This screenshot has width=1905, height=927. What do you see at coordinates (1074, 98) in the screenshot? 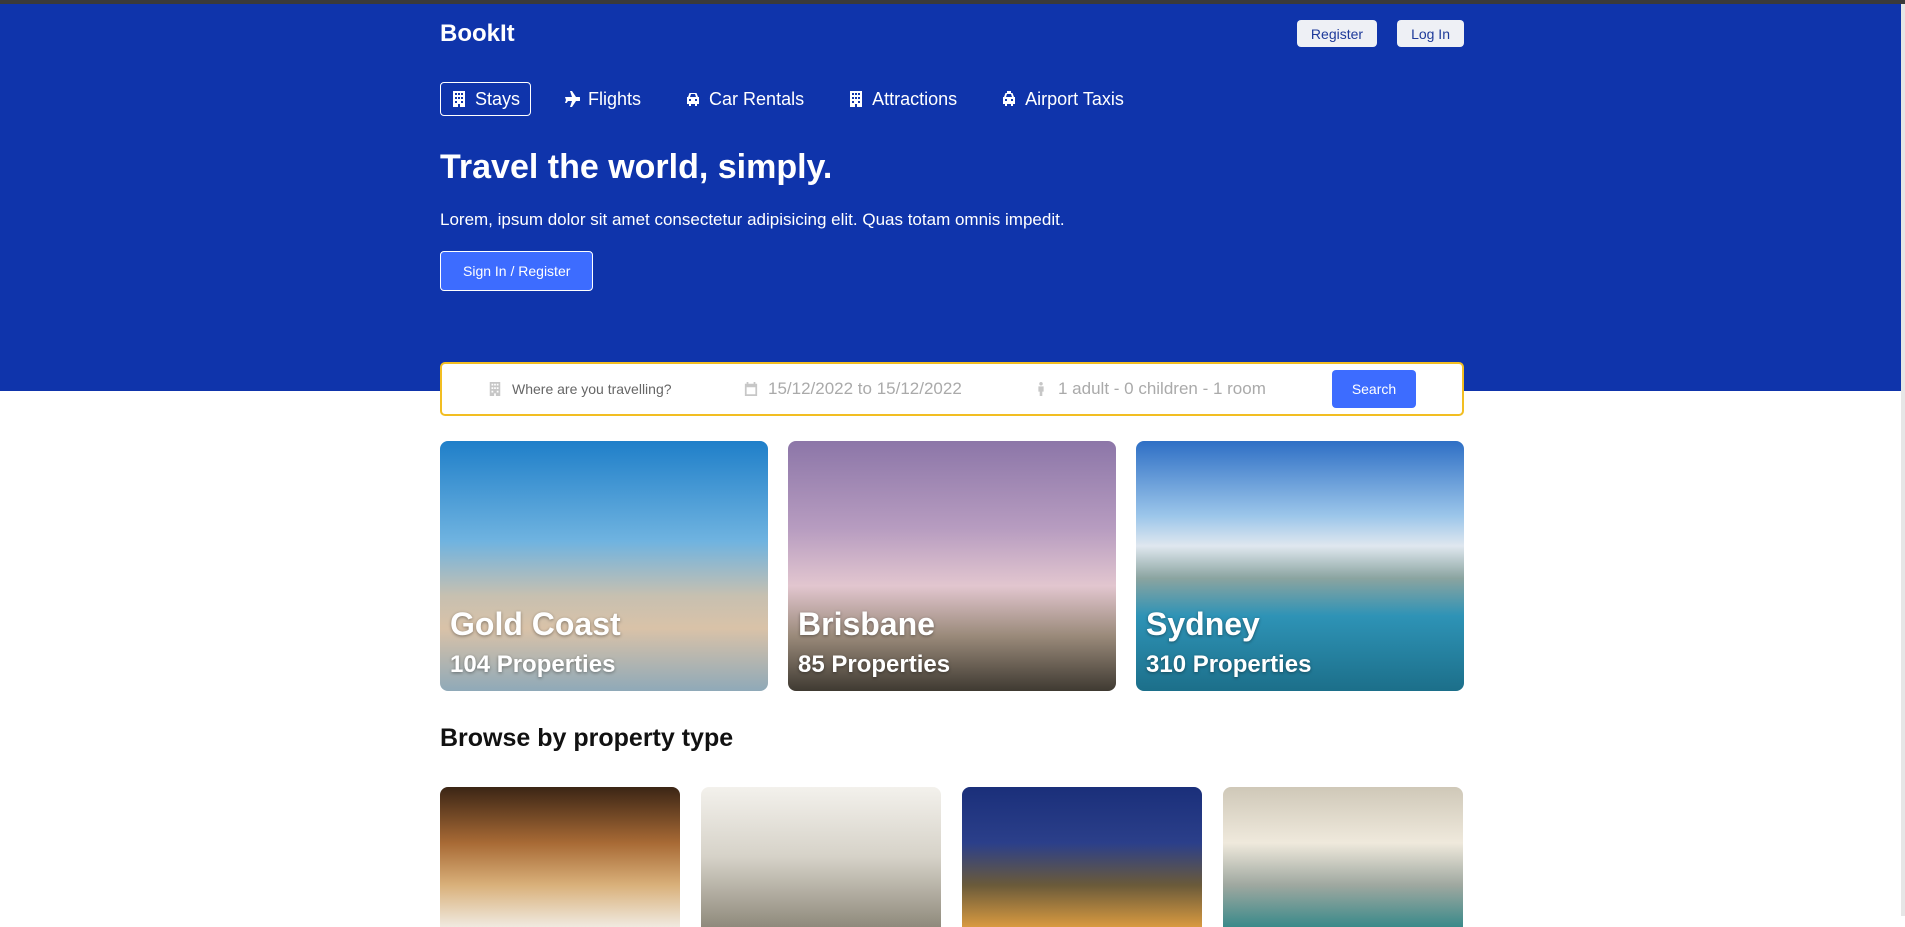
I see `tab-label: Airport Taxis` at bounding box center [1074, 98].